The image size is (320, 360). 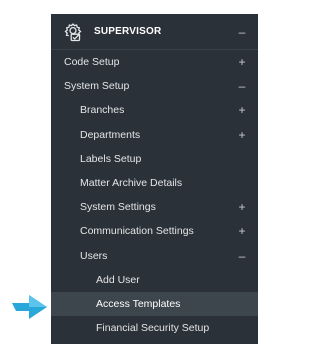 I want to click on menu-item-label: Branches, so click(x=102, y=110).